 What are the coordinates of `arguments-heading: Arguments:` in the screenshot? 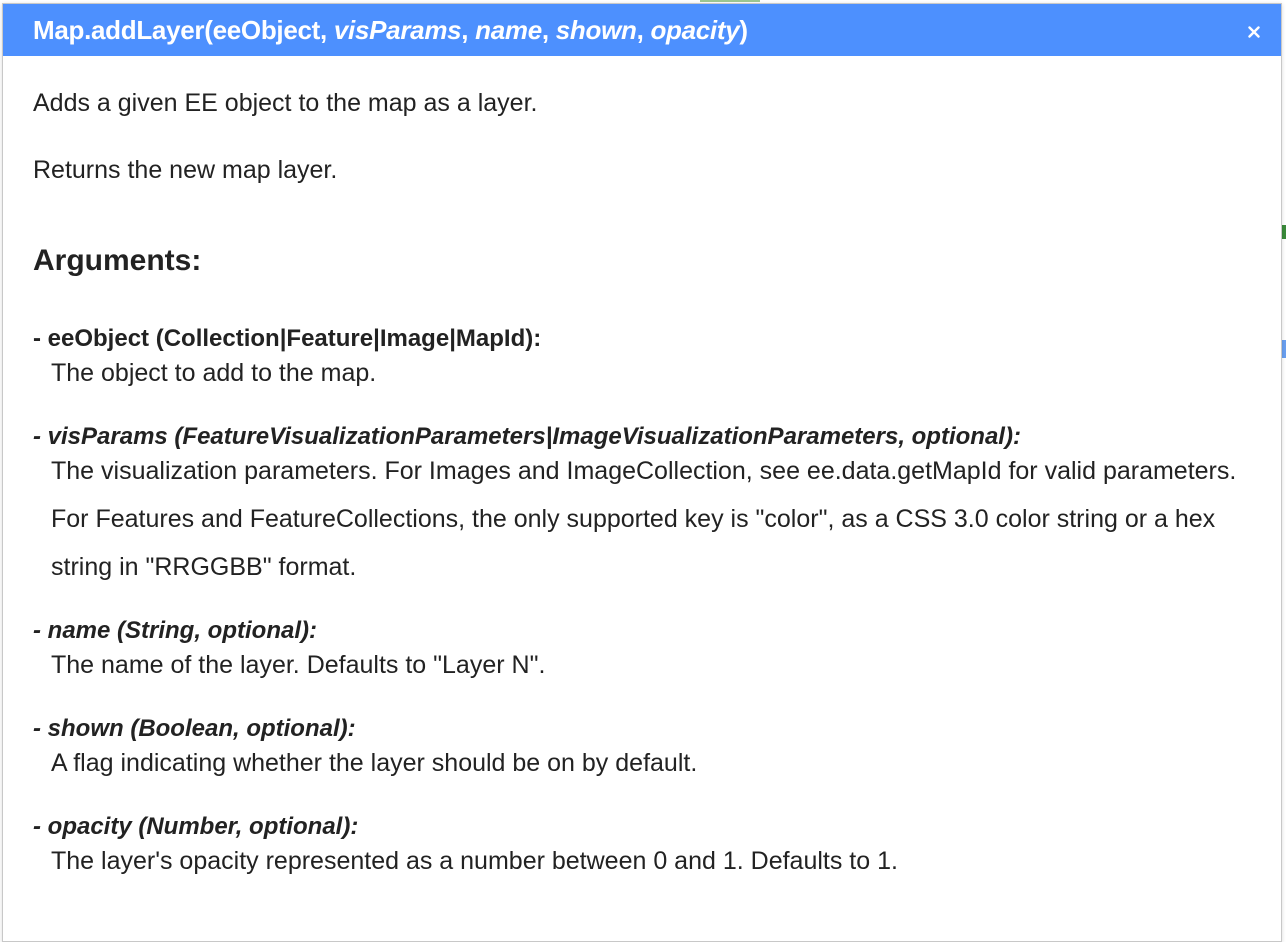 It's located at (117, 260).